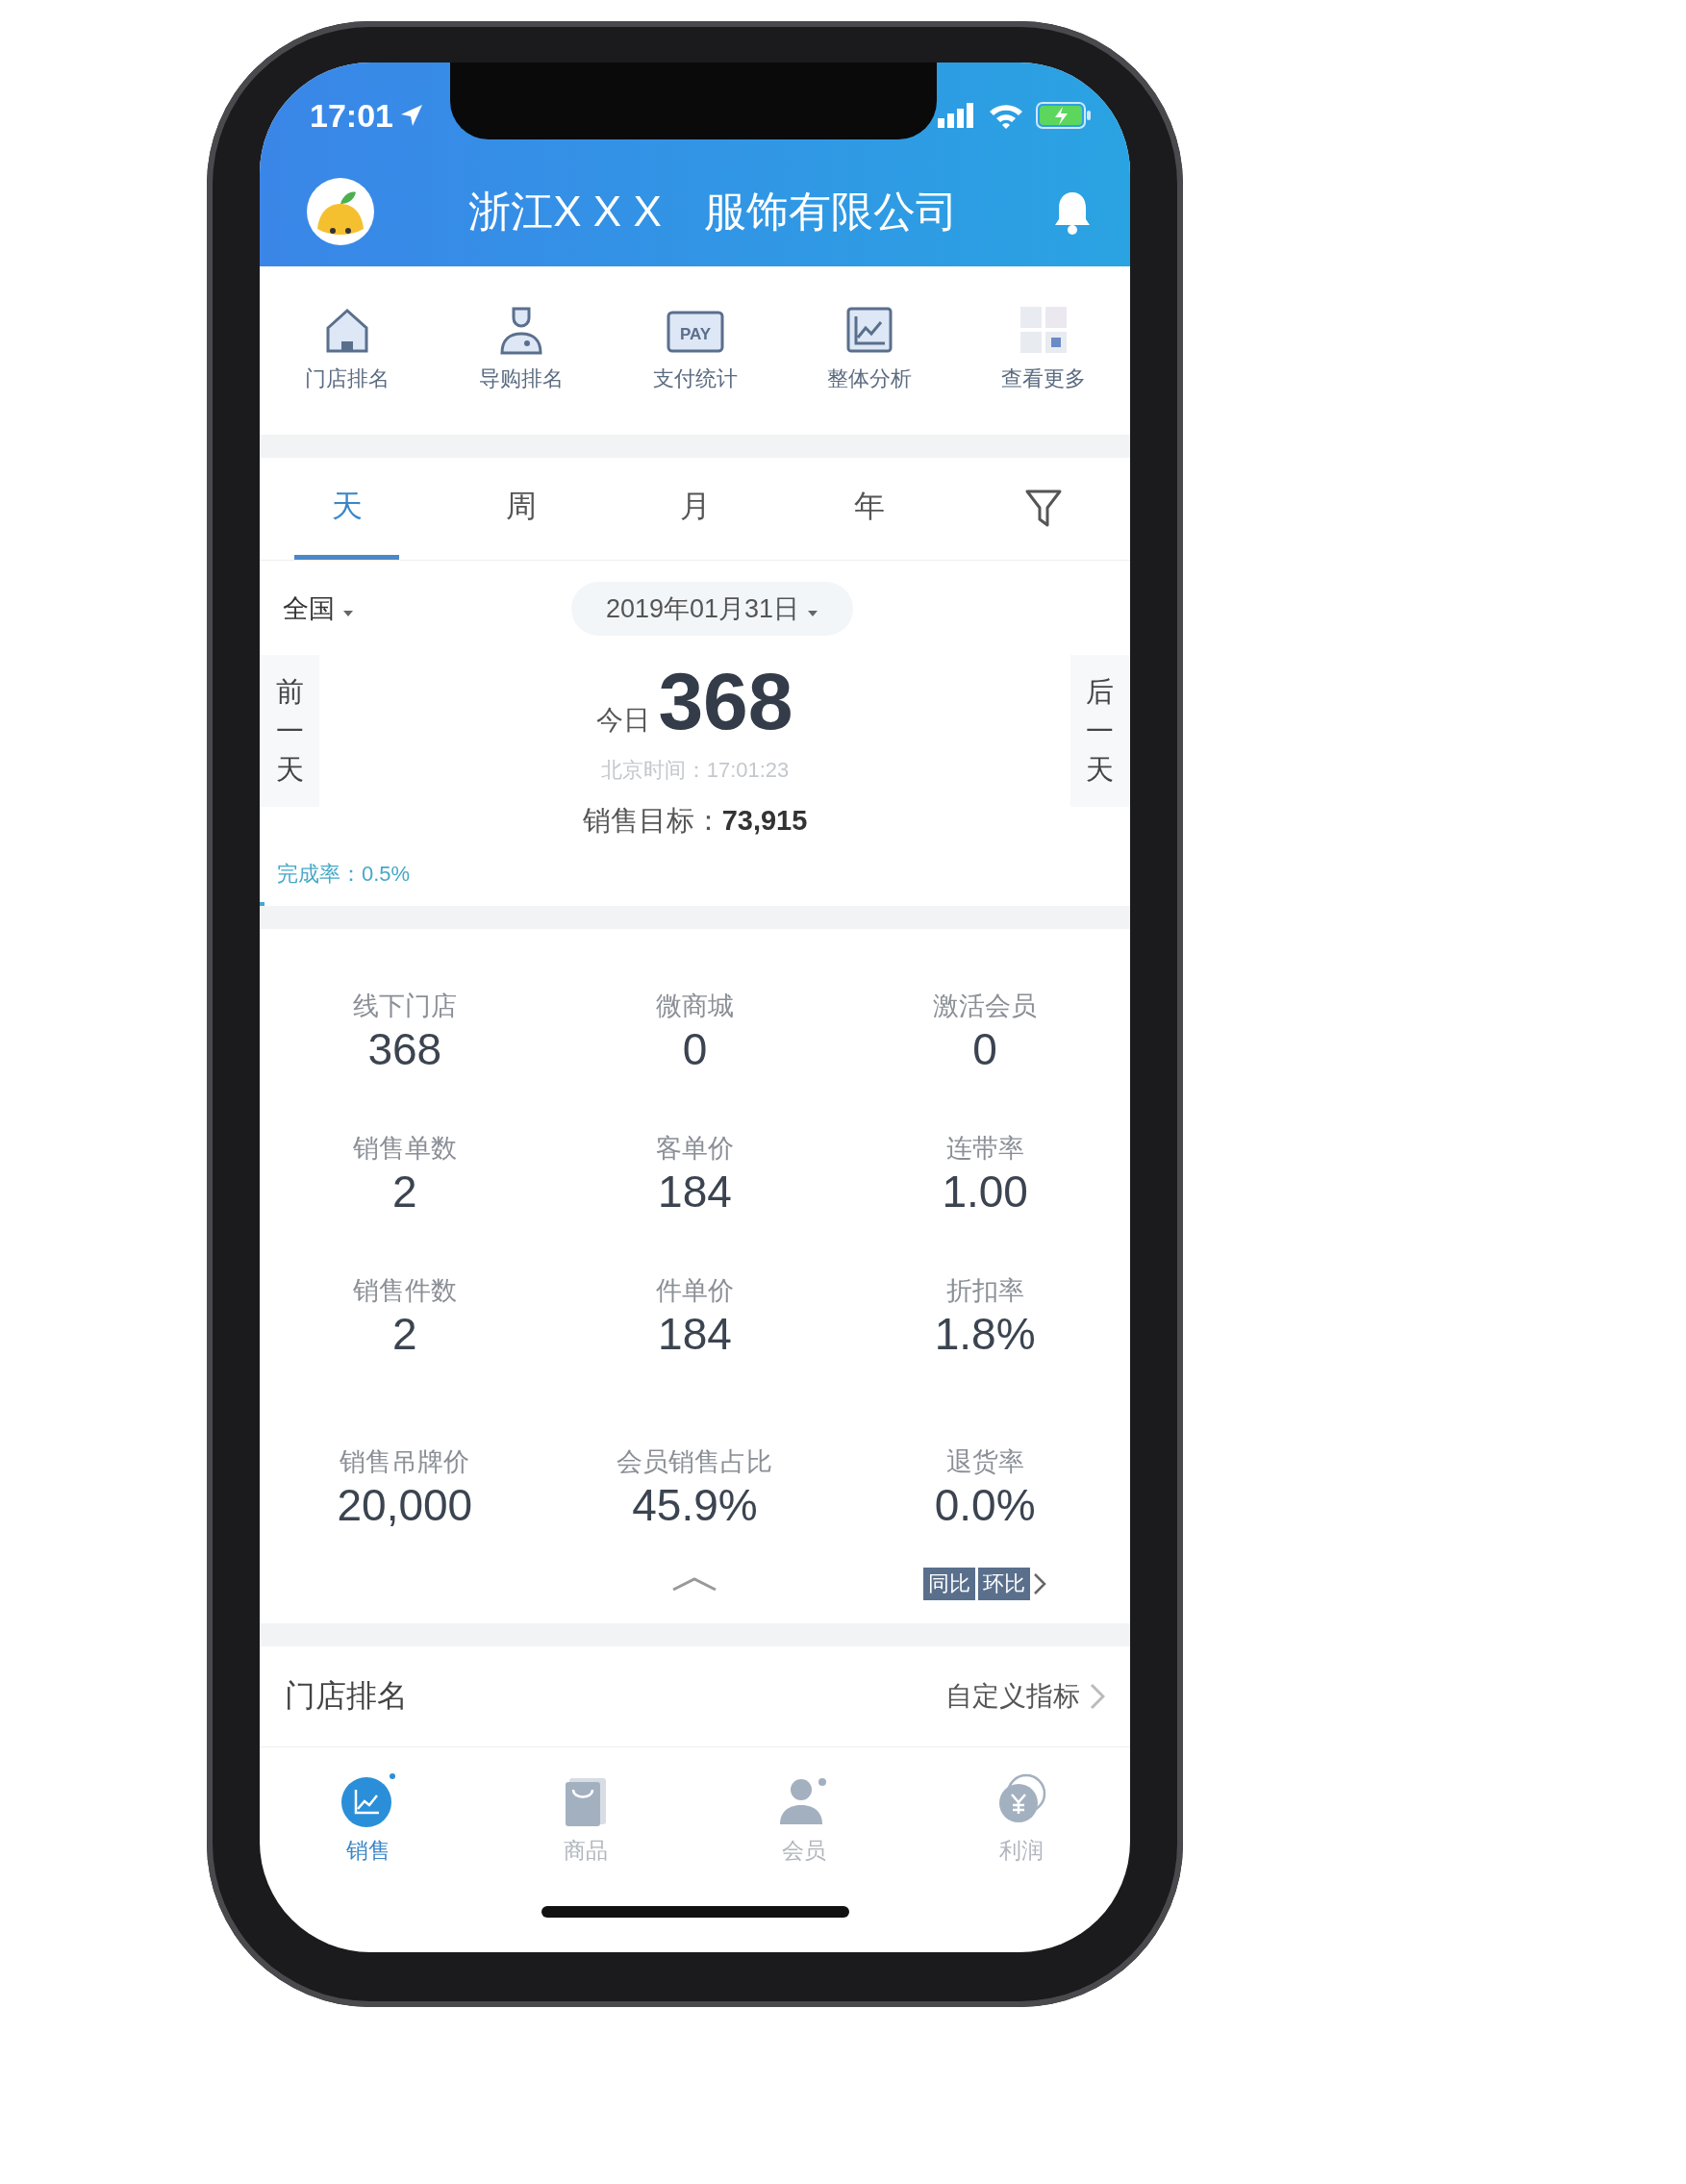  What do you see at coordinates (985, 1505) in the screenshot?
I see `stat-value: 0.0%` at bounding box center [985, 1505].